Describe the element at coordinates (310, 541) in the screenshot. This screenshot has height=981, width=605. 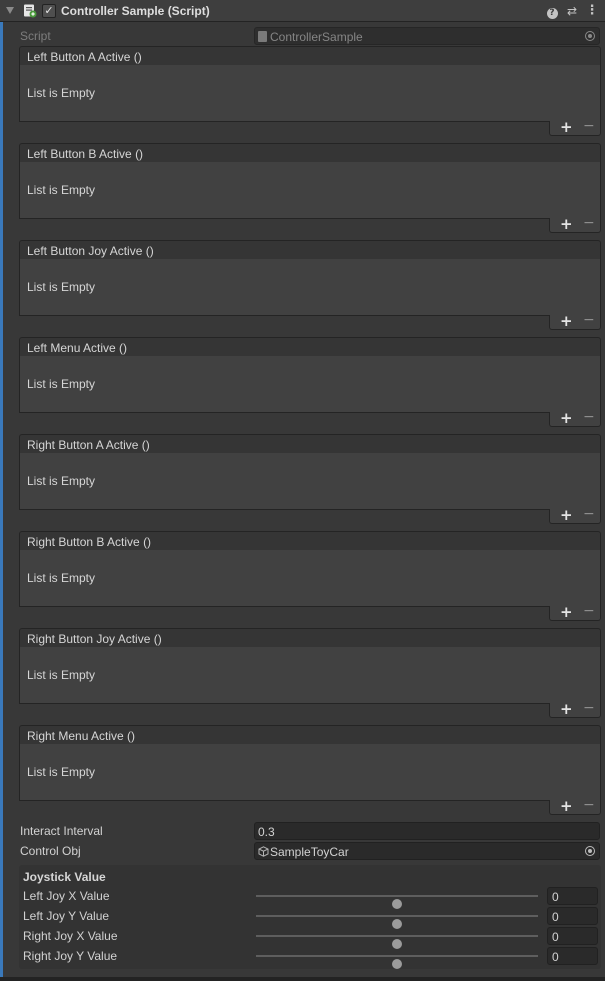
I see `event-header: Right Button B Active ()` at that location.